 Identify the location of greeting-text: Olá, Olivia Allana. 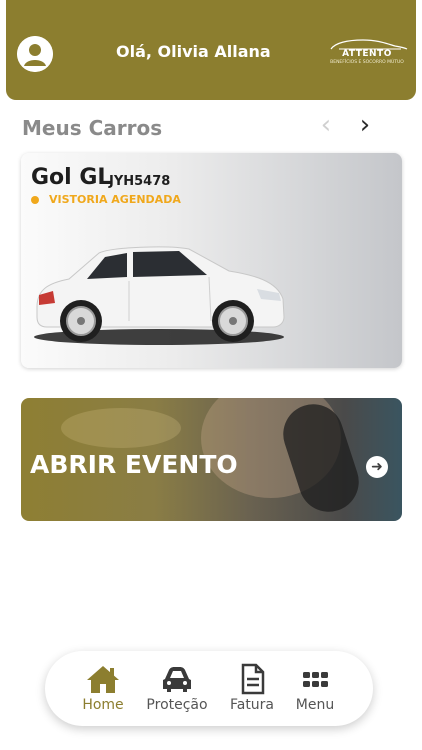
(193, 51).